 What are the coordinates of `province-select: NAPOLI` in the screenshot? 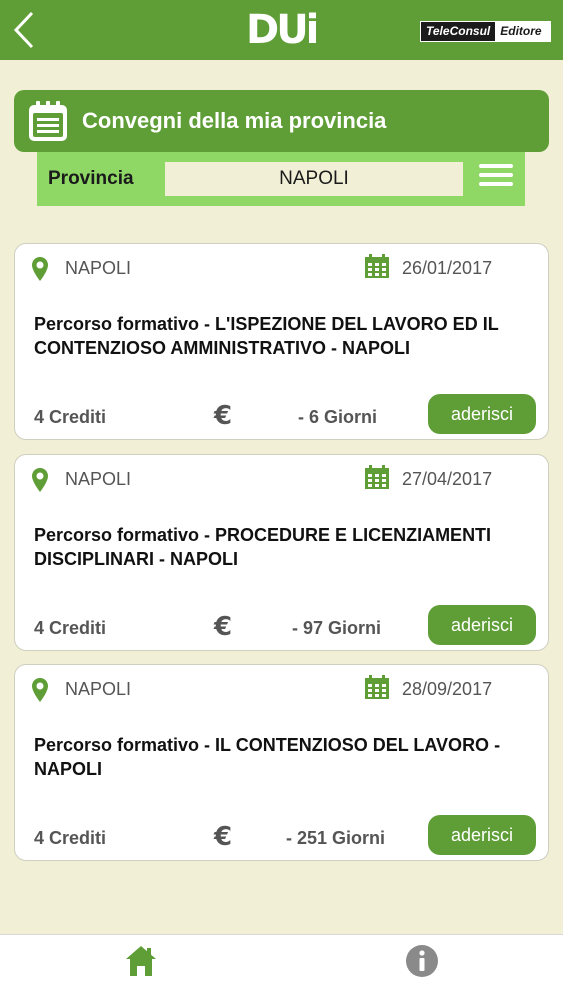 It's located at (314, 179).